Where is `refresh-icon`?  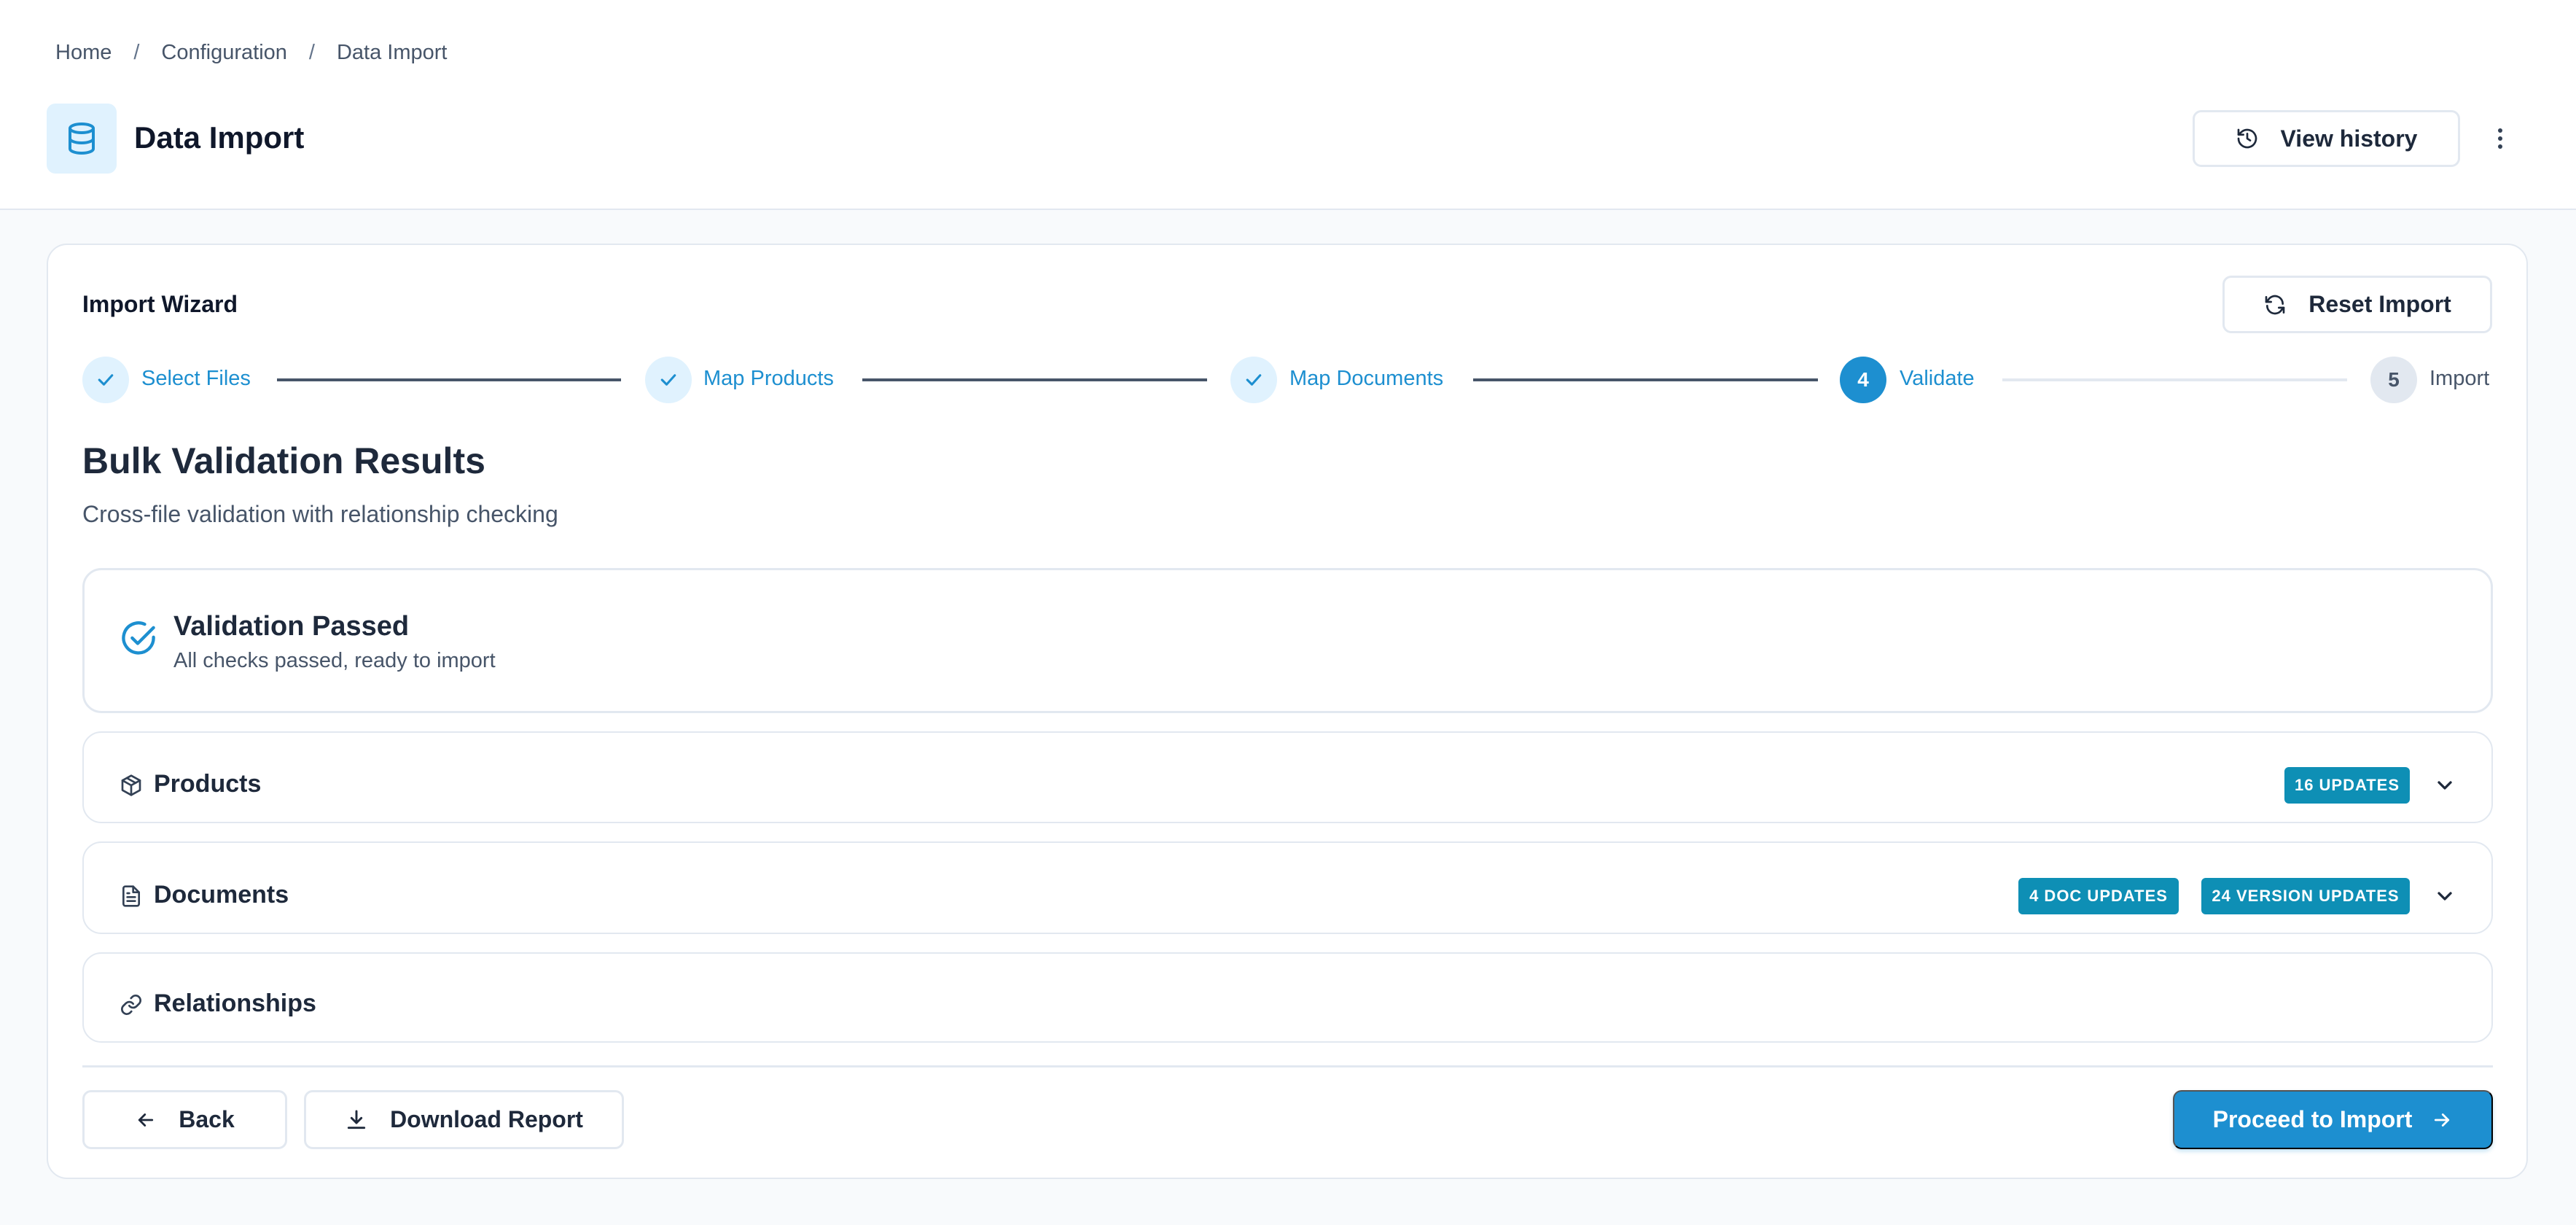 refresh-icon is located at coordinates (2275, 304).